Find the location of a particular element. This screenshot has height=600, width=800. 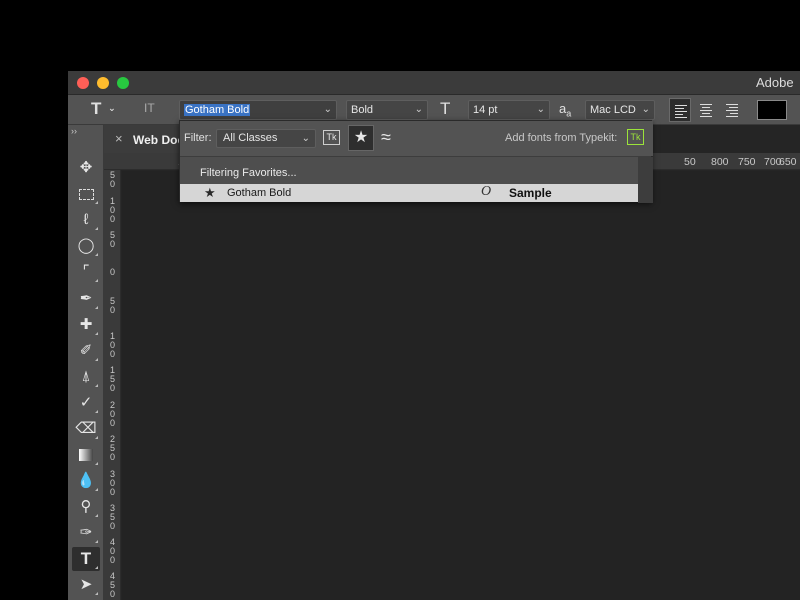

opentype-icon: O is located at coordinates (486, 191).